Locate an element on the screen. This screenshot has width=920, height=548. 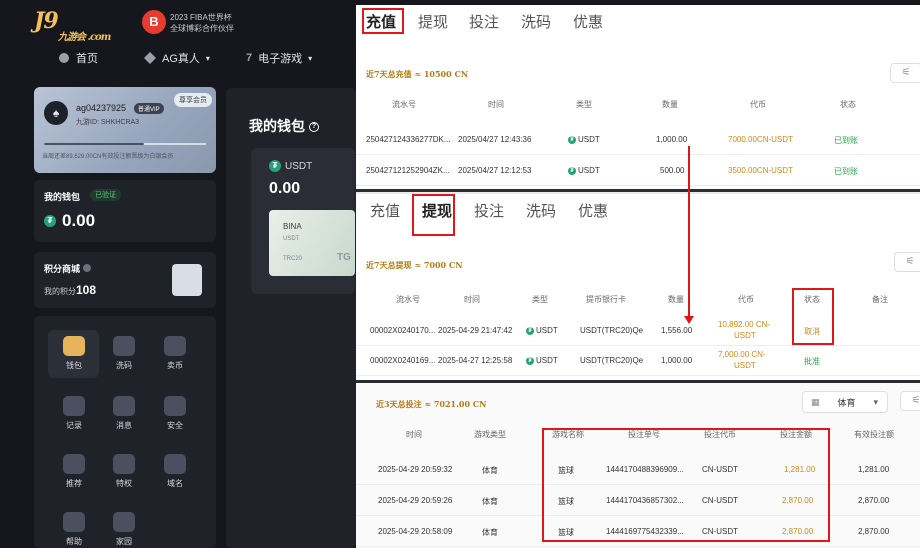
nav-item-home: 首页 is located at coordinates (78, 58).